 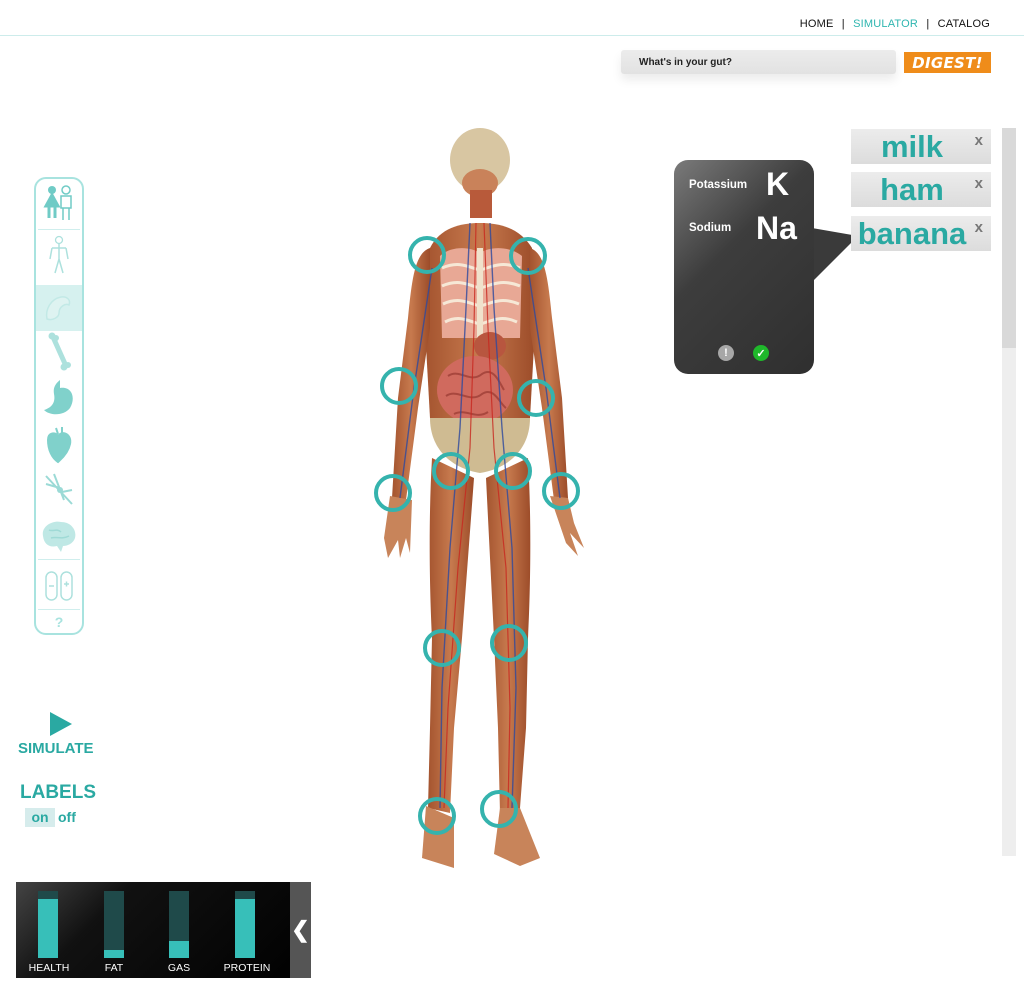 I want to click on food-item: milk x, so click(x=921, y=146).